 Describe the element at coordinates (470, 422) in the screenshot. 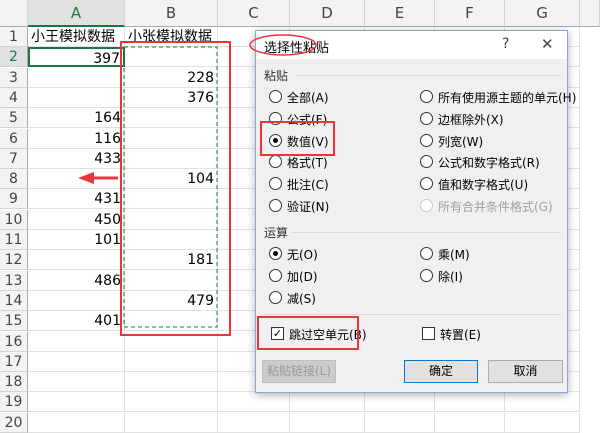

I see `cell-F20` at that location.